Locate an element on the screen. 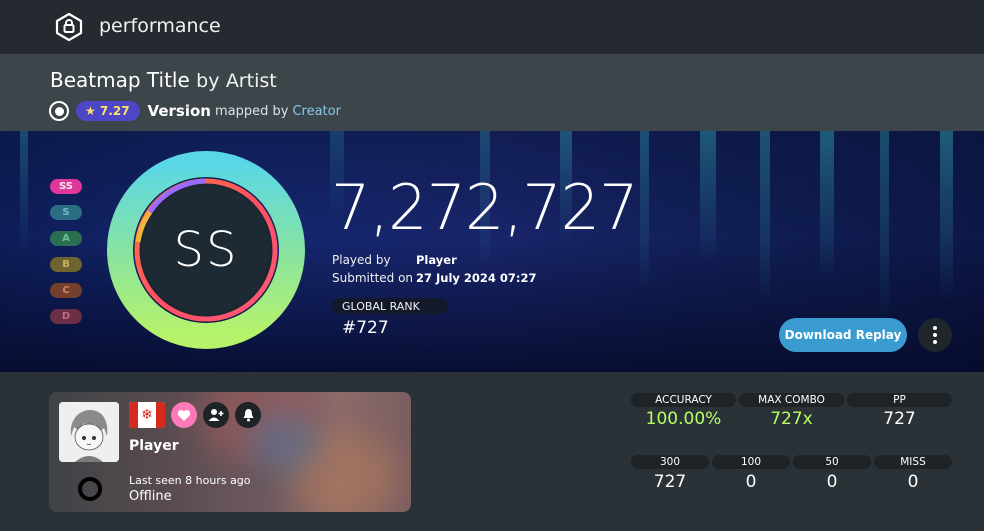 The width and height of the screenshot is (984, 531). by-text: by is located at coordinates (208, 81).